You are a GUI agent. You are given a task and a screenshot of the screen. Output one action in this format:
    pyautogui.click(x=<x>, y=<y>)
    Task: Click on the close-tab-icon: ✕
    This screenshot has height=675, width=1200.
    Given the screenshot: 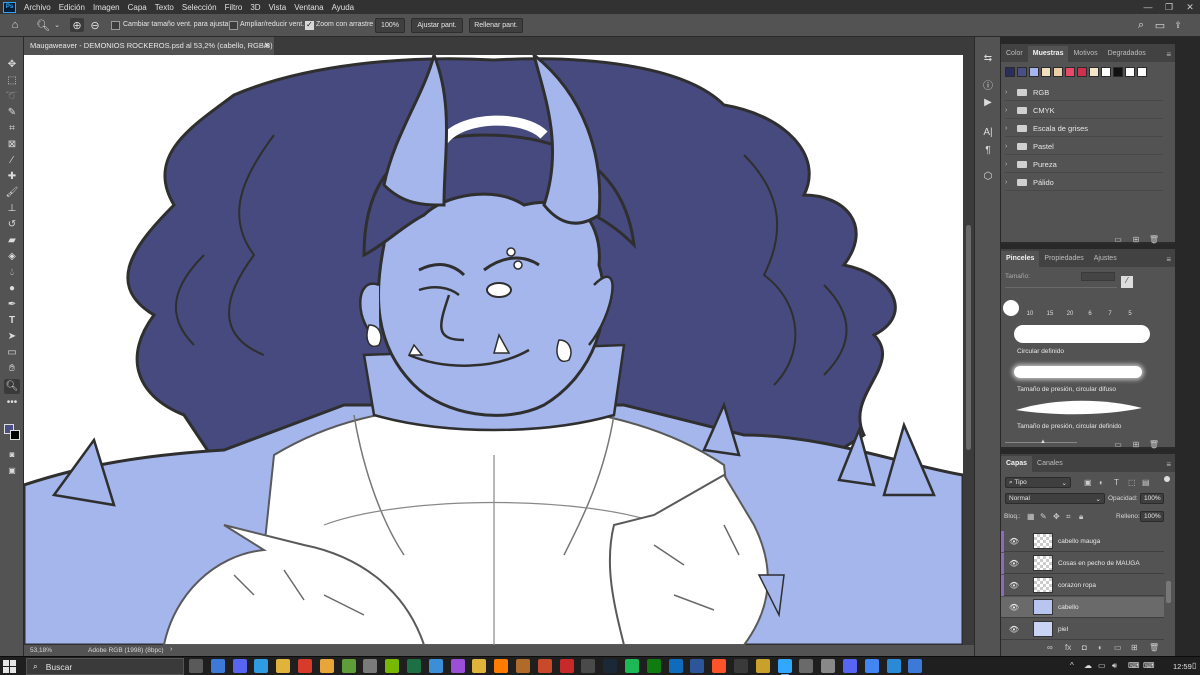 What is the action you would take?
    pyautogui.click(x=267, y=45)
    